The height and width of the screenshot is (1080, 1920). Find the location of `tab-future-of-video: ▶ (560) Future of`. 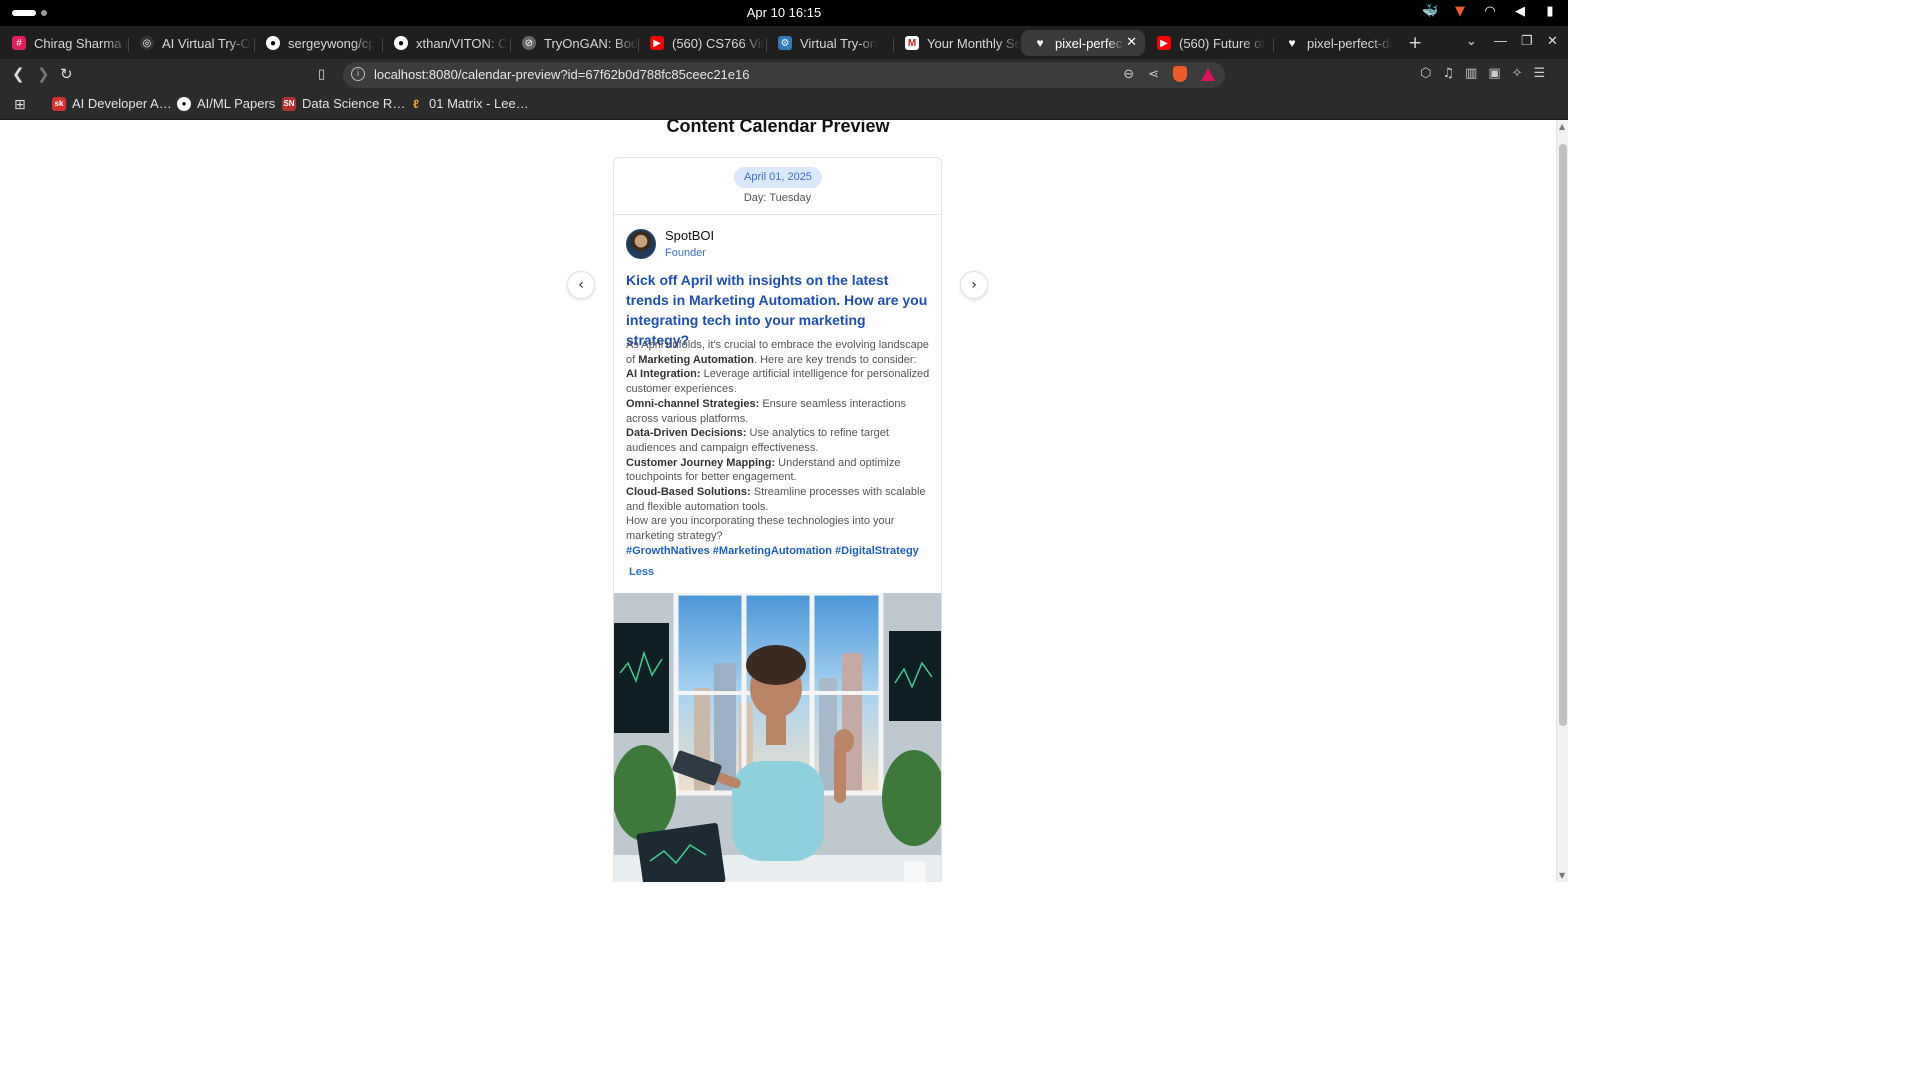

tab-future-of-video: ▶ (560) Future of is located at coordinates (1209, 43).